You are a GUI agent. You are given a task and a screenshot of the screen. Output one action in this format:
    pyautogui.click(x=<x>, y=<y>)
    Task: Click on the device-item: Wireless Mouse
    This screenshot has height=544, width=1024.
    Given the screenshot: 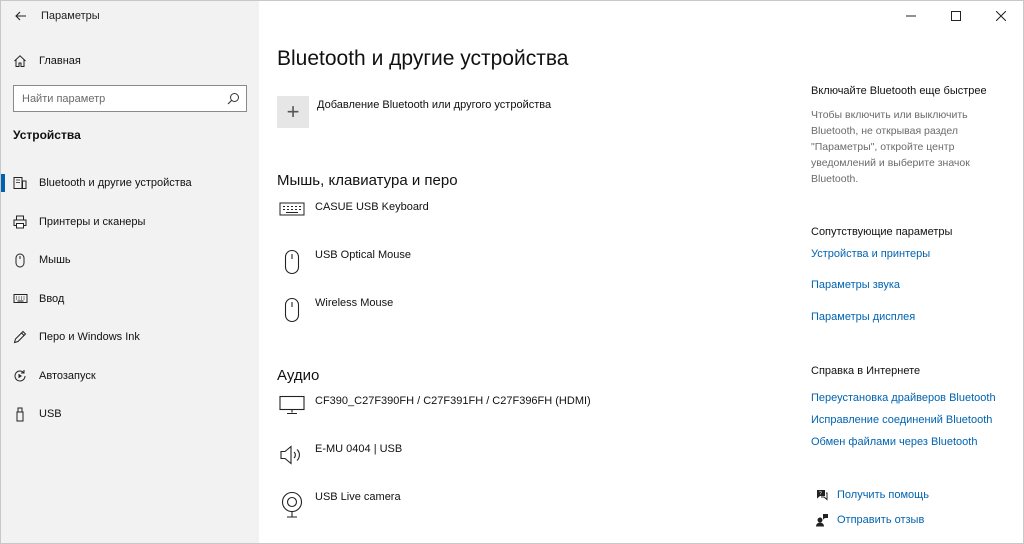 What is the action you would take?
    pyautogui.click(x=335, y=310)
    